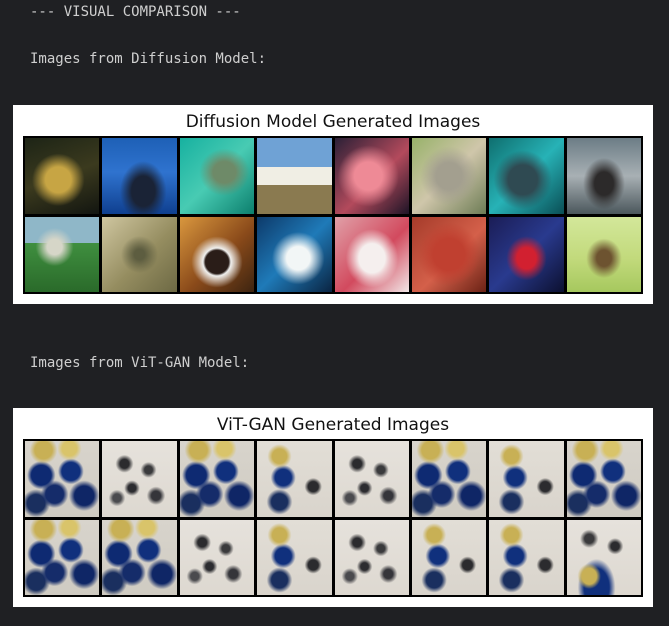  Describe the element at coordinates (333, 122) in the screenshot. I see `diffusion-figure-title: Diffusion Model Generated Images` at that location.